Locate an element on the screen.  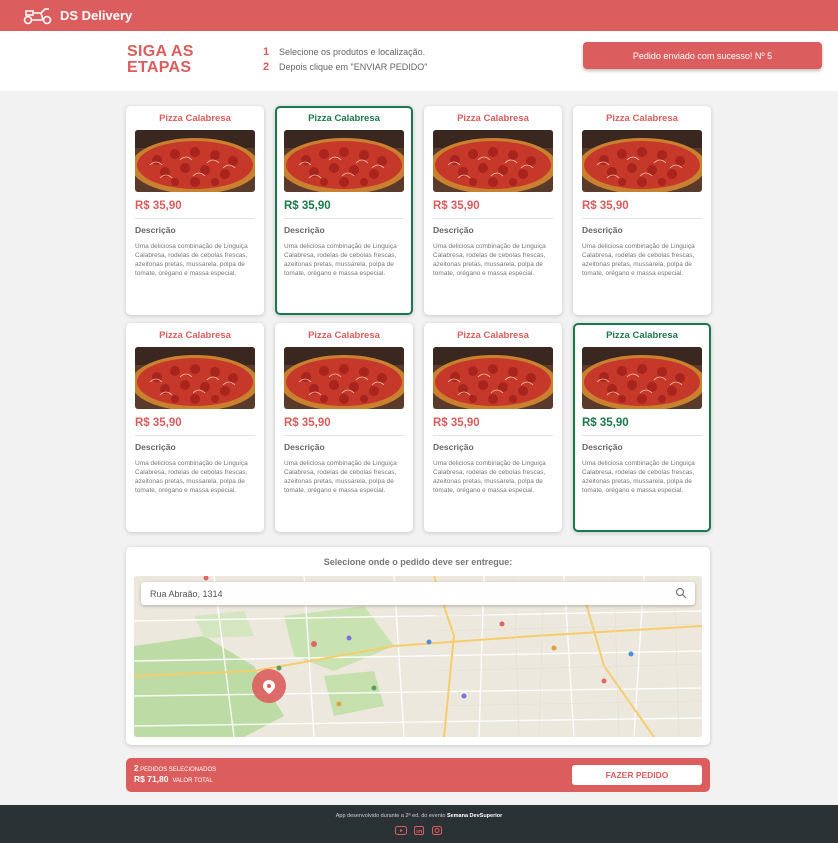
step-1: 1 Selecione os produtos e localização. is located at coordinates (344, 52).